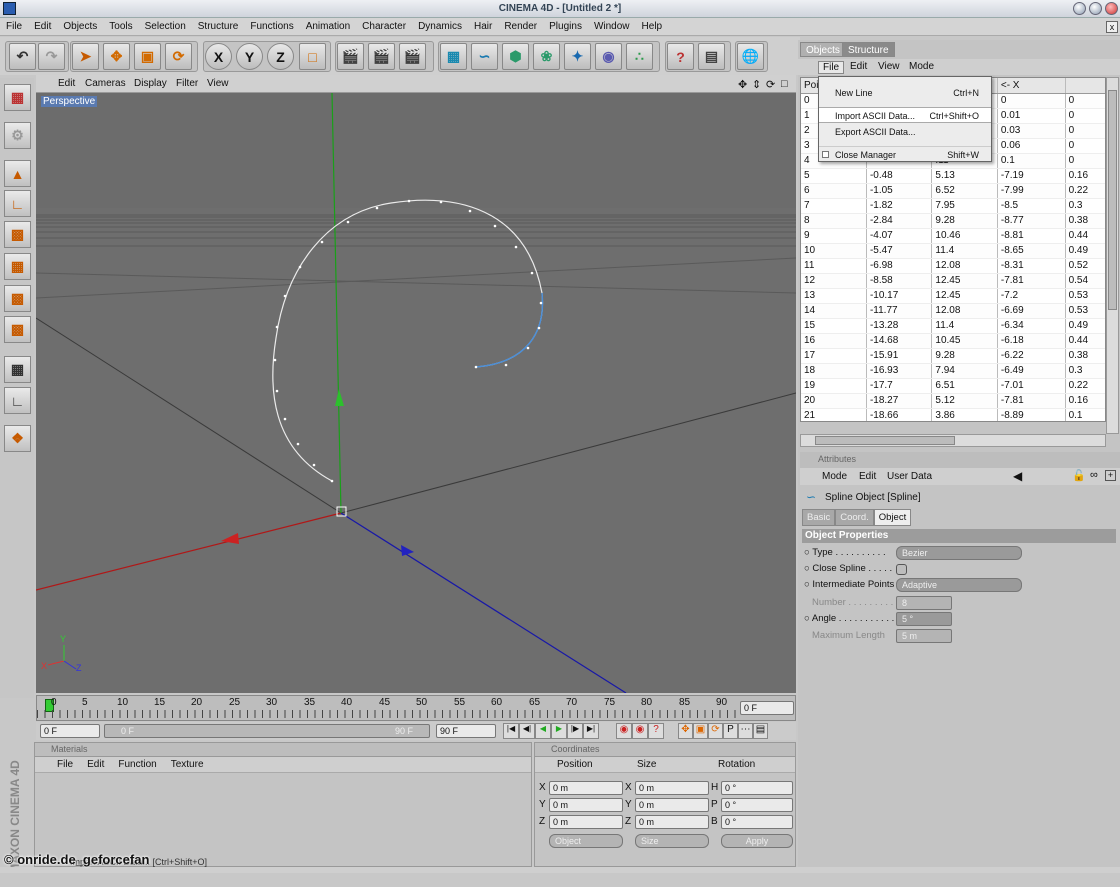 This screenshot has width=1120, height=887. What do you see at coordinates (267, 731) in the screenshot?
I see `frame-range-slider: 0 F 90 F` at bounding box center [267, 731].